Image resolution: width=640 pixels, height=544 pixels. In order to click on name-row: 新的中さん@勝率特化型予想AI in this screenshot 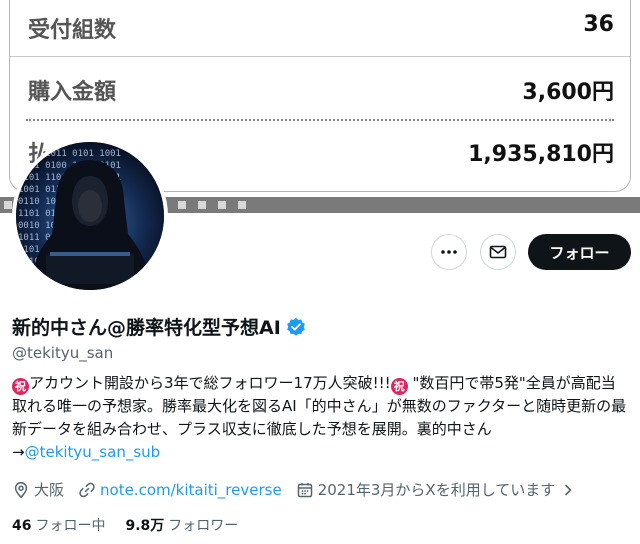, I will do `click(159, 326)`.